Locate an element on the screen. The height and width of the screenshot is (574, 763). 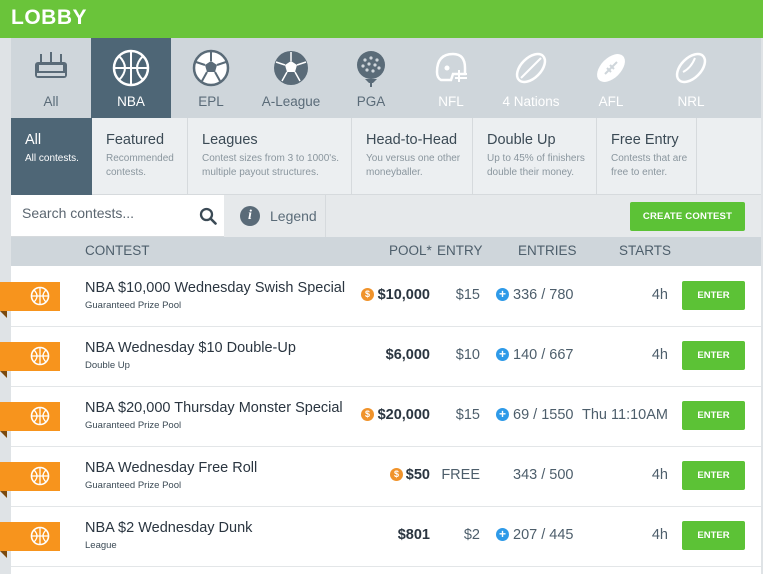
legend-button: i Legend is located at coordinates (275, 216).